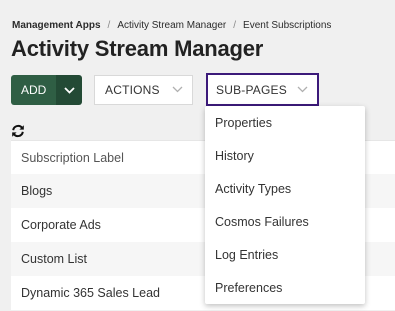 Image resolution: width=395 pixels, height=311 pixels. I want to click on breadcrumb-event-subscriptions: Event Subscriptions, so click(287, 25).